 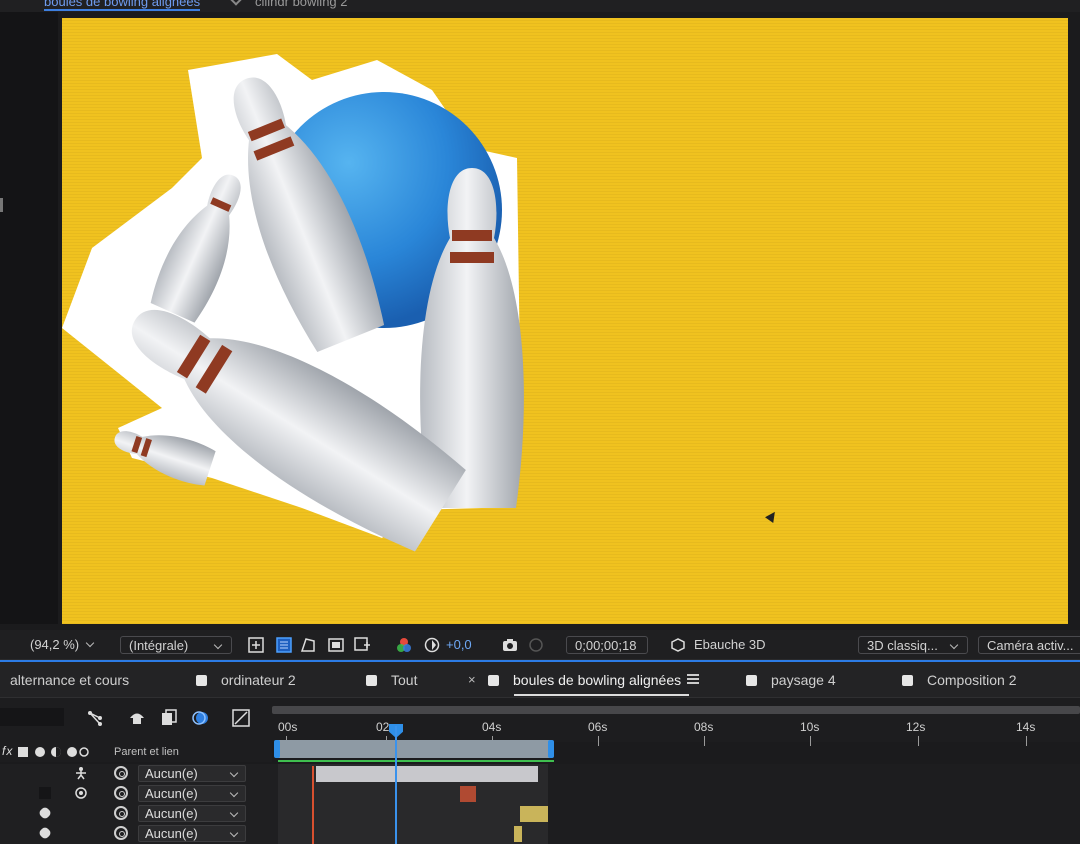 I want to click on exposure-value: +0,0, so click(x=459, y=645).